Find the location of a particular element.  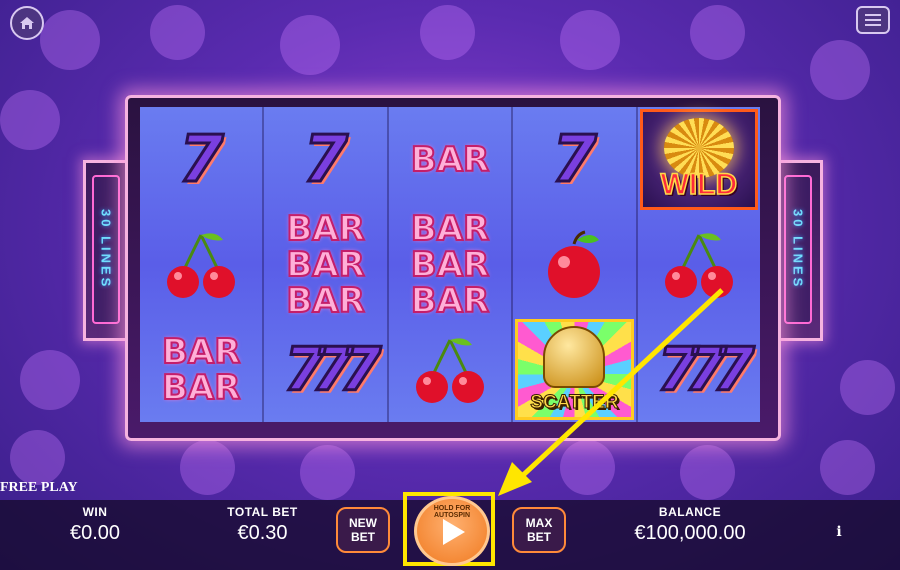

win-label: WIN is located at coordinates (95, 512).